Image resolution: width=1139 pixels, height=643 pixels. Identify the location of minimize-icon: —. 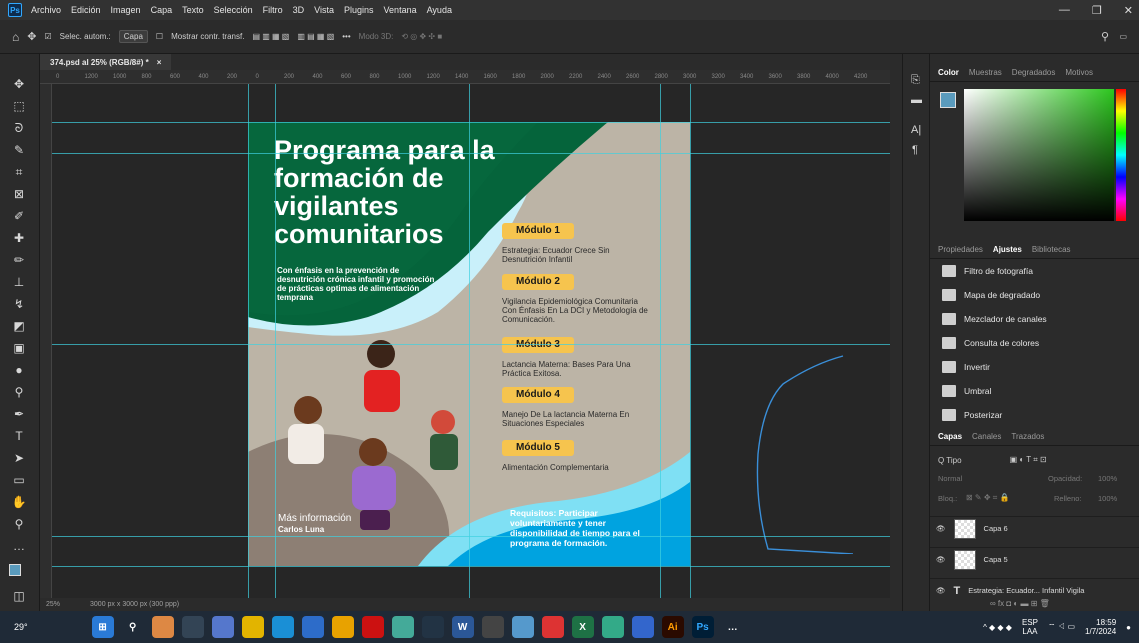
(1064, 10).